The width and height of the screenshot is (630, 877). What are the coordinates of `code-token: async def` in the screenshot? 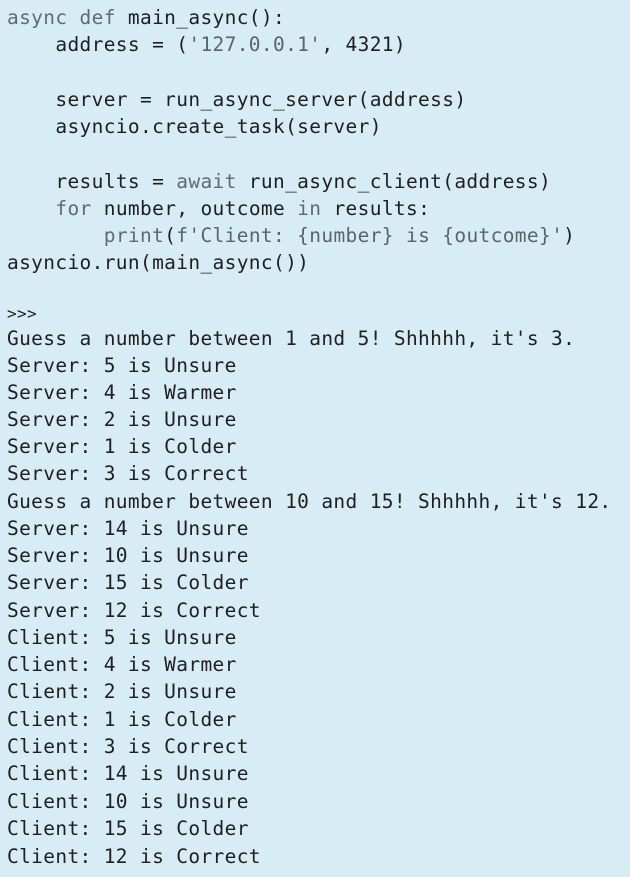 It's located at (61, 17).